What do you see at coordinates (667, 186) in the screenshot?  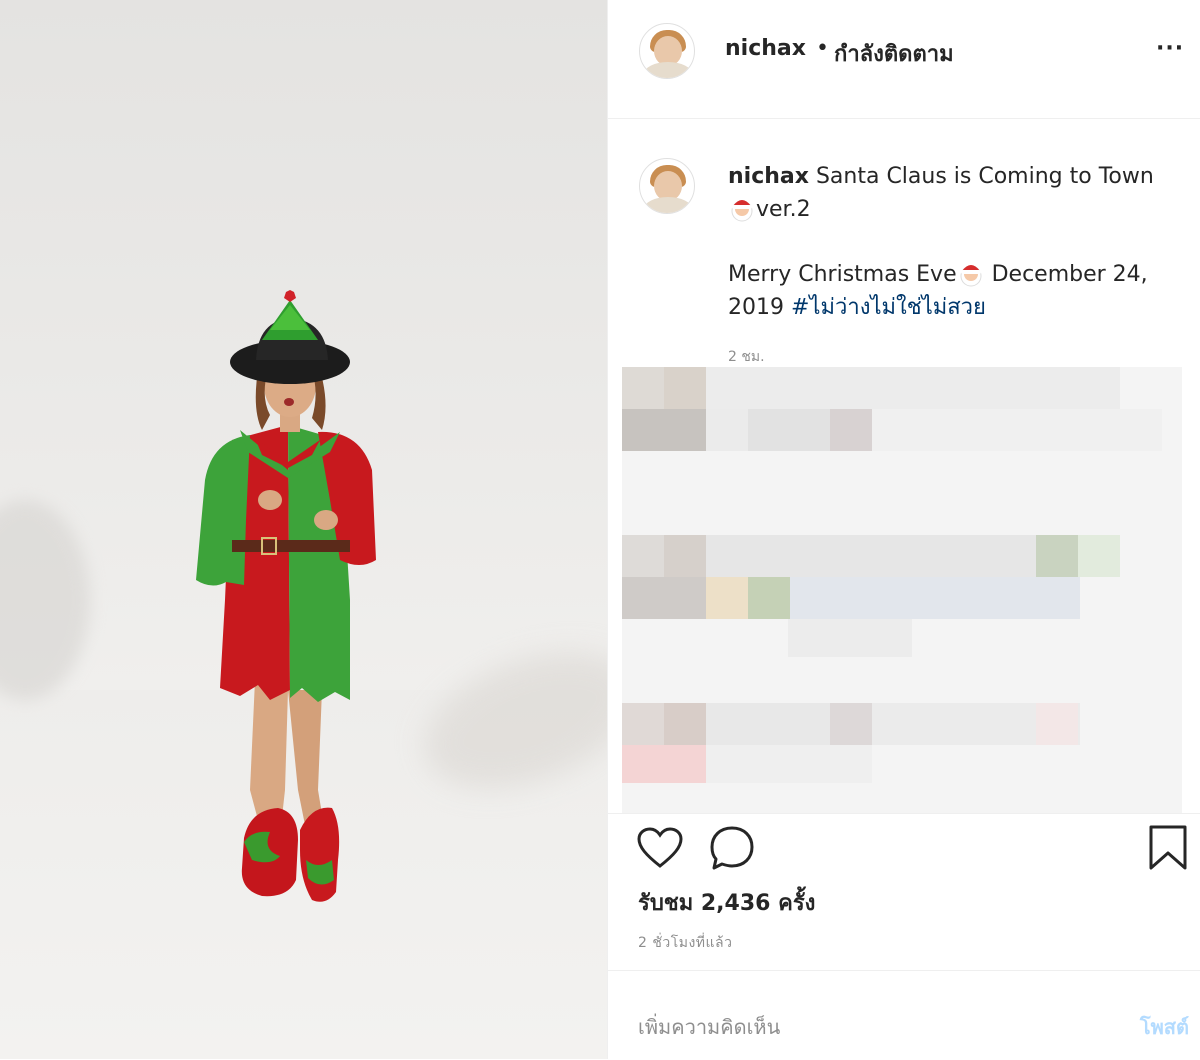 I see `caption-avatar` at bounding box center [667, 186].